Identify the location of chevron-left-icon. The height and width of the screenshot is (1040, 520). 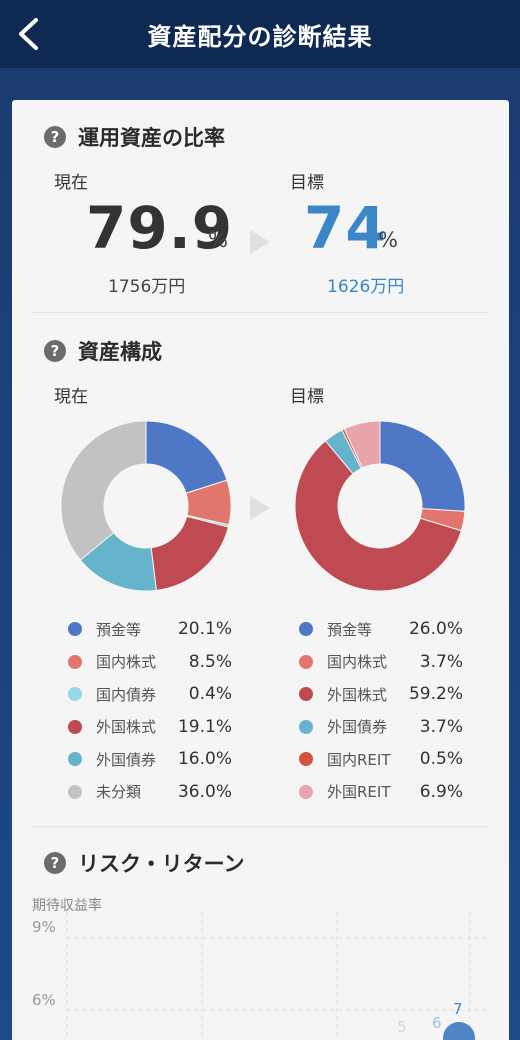
(28, 34).